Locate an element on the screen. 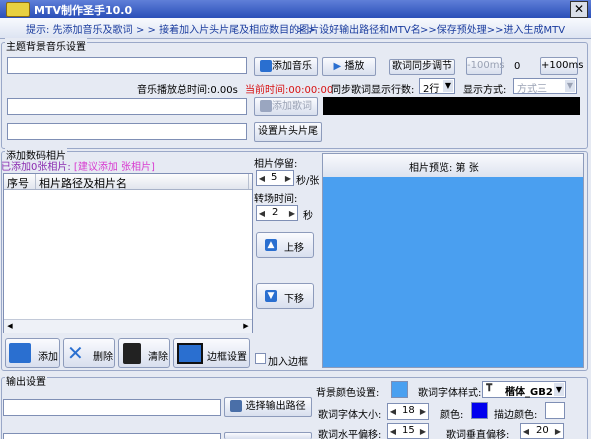 The image size is (591, 439). lyric-size-spinner: ◀ 18 ▶ is located at coordinates (408, 411).